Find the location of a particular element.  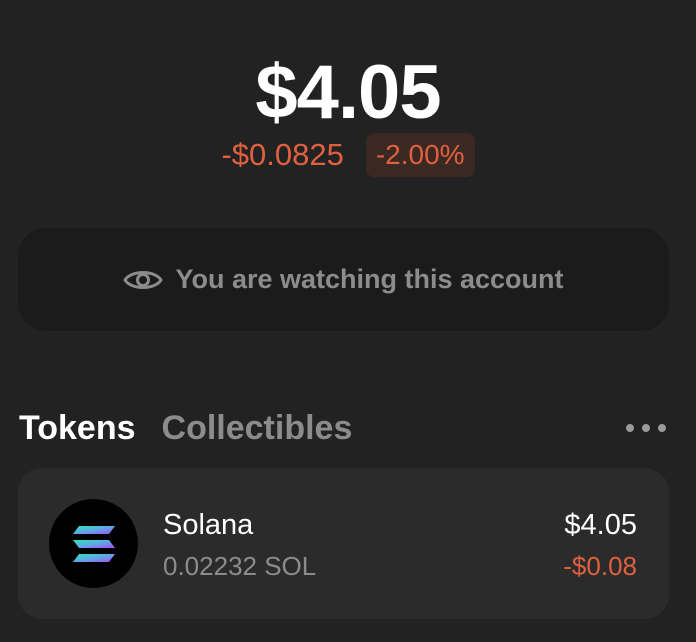

portfolio-balance: $4.05 is located at coordinates (348, 92).